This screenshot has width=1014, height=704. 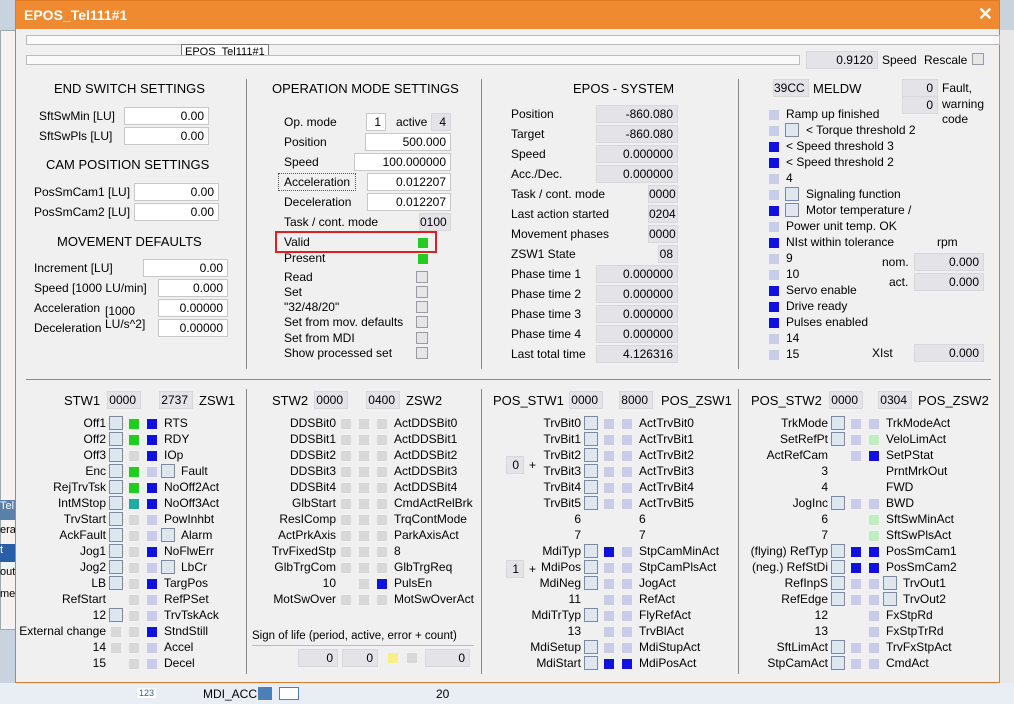 What do you see at coordinates (624, 88) in the screenshot?
I see `epos-title: EPOS - SYSTEM` at bounding box center [624, 88].